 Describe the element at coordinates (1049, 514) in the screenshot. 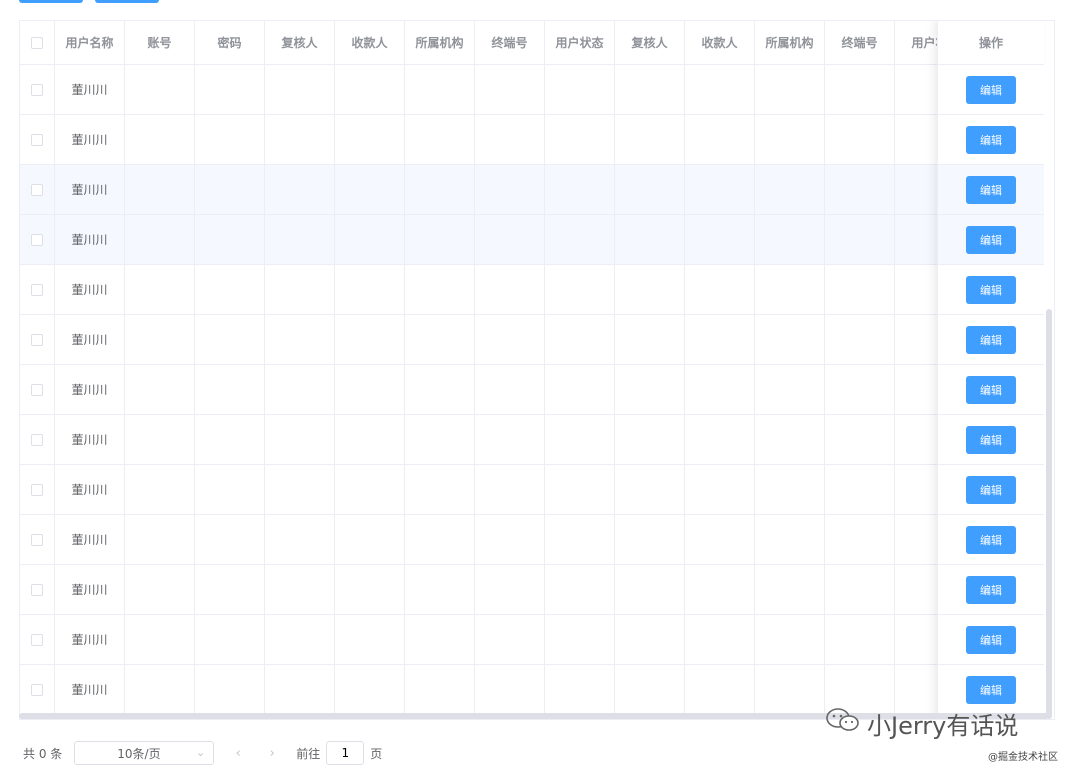

I see `vertical-scrollbar-thumb` at that location.